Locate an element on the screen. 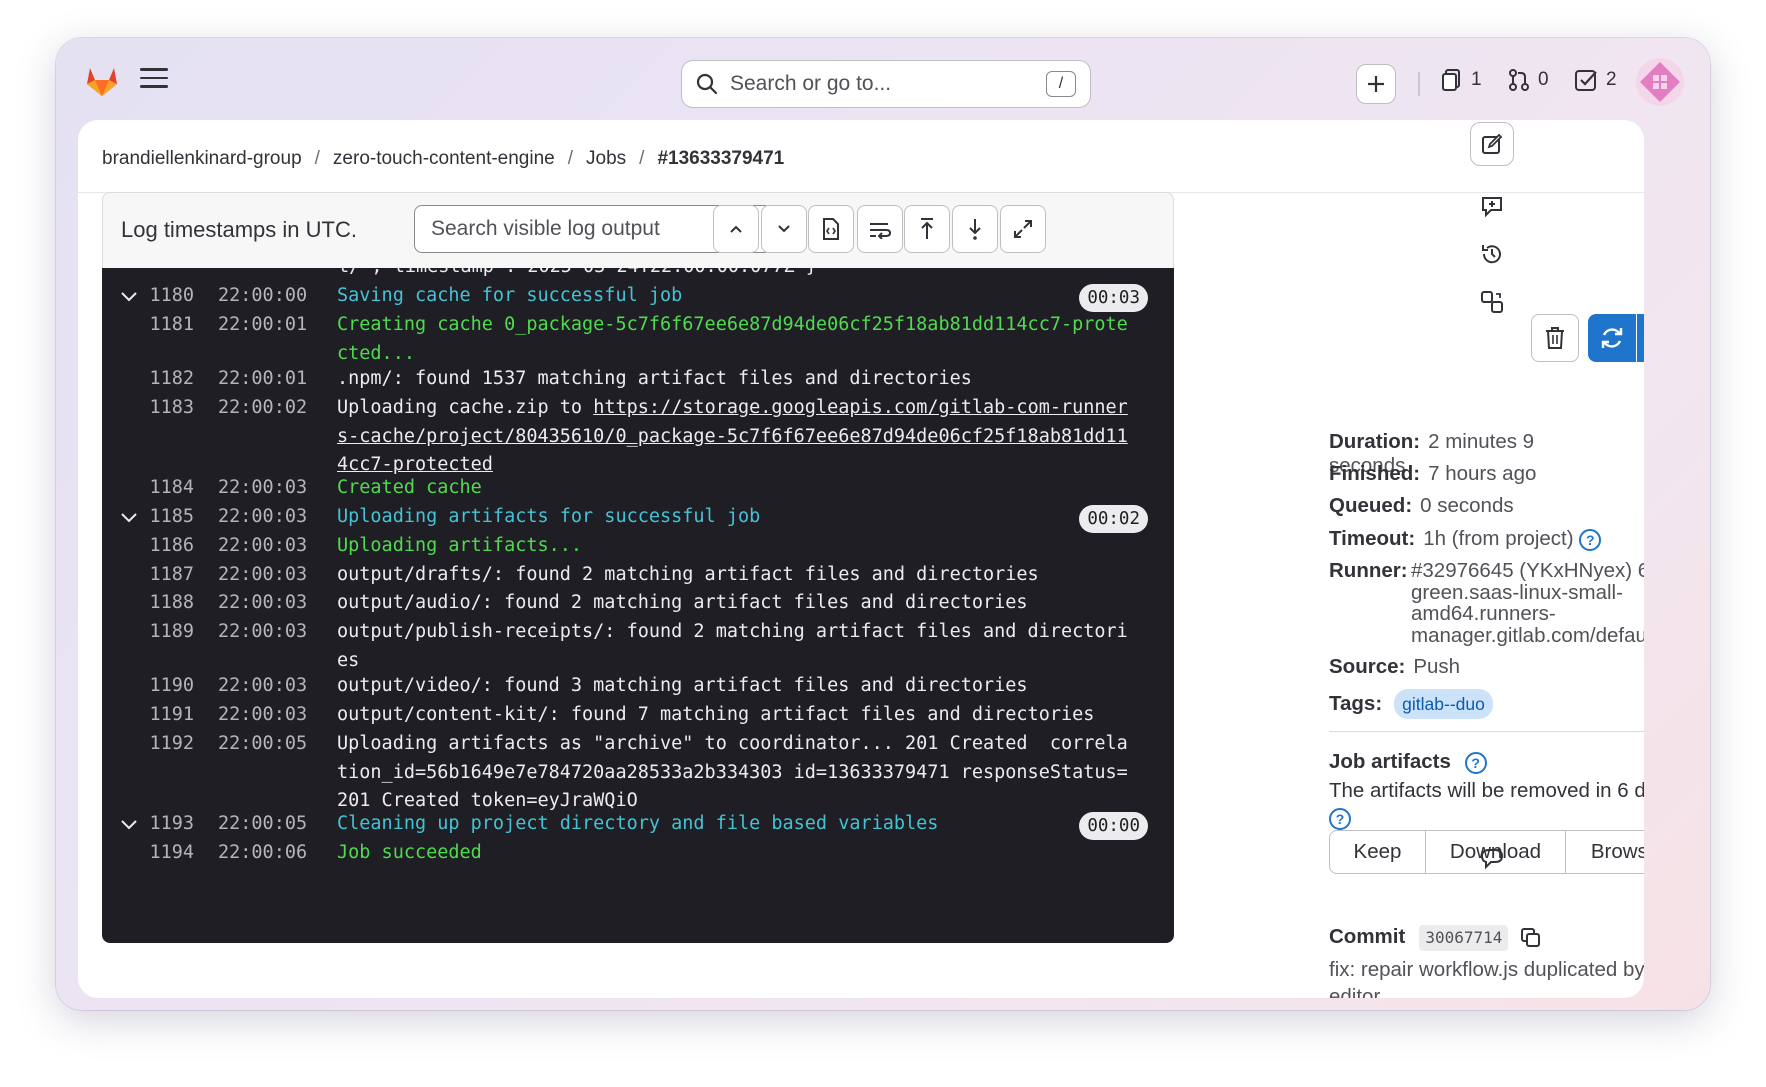 The image size is (1766, 1087). view-raw-button is located at coordinates (831, 229).